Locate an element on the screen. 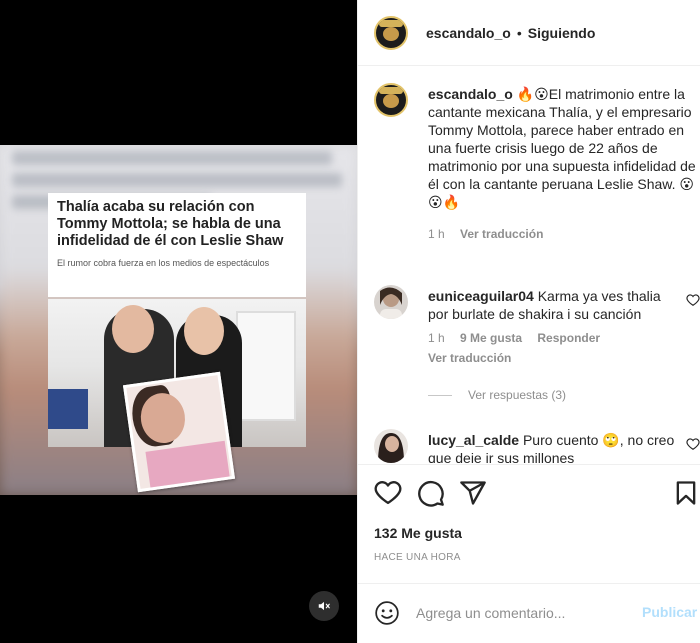 The image size is (700, 643). inset-photo is located at coordinates (179, 432).